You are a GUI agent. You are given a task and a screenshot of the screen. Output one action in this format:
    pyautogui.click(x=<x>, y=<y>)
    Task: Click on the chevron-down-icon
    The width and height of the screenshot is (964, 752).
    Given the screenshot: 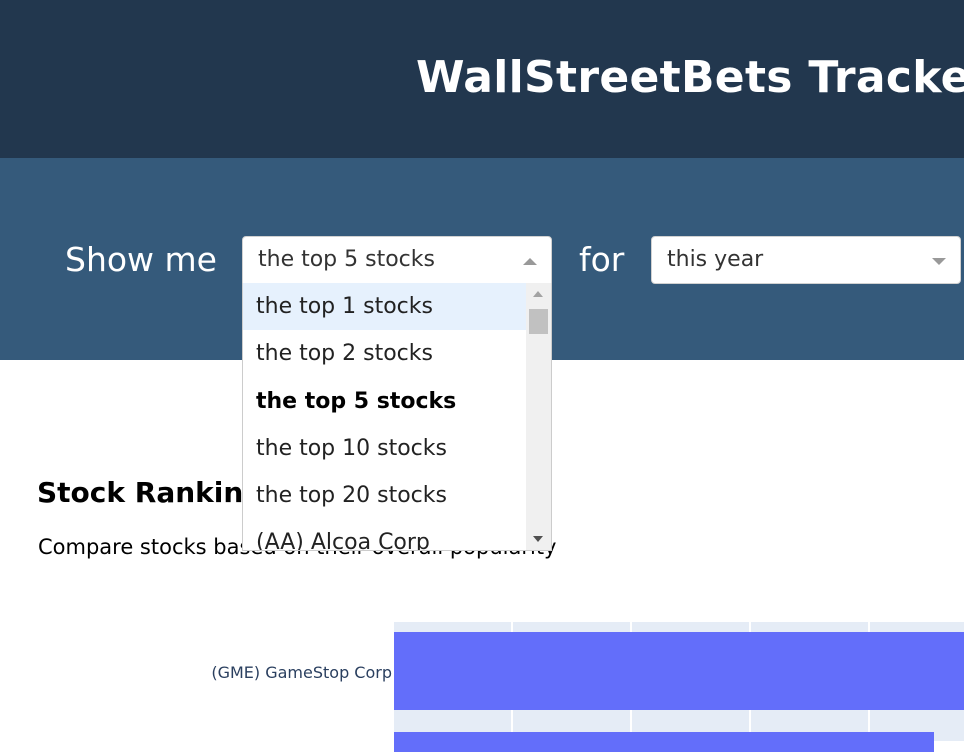 What is the action you would take?
    pyautogui.click(x=939, y=261)
    